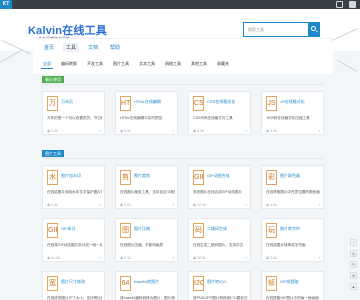 This screenshot has height=300, width=360. Describe the element at coordinates (220, 298) in the screenshot. I see `tool-description: 将PNG/JPG图片转换成ICO图标文件` at that location.